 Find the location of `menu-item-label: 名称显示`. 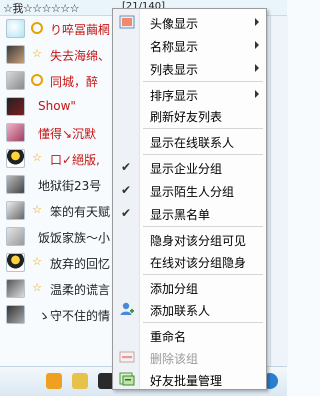

menu-item-label: 名称显示 is located at coordinates (174, 47).